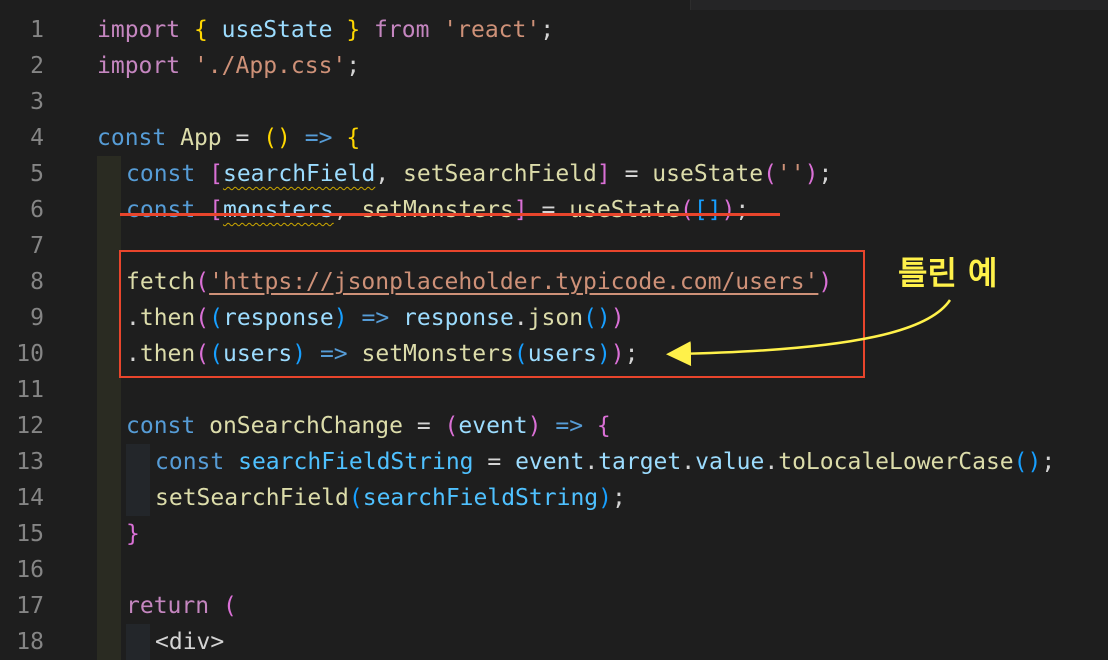 The width and height of the screenshot is (1108, 660). I want to click on annotation-arrow, so click(809, 333).